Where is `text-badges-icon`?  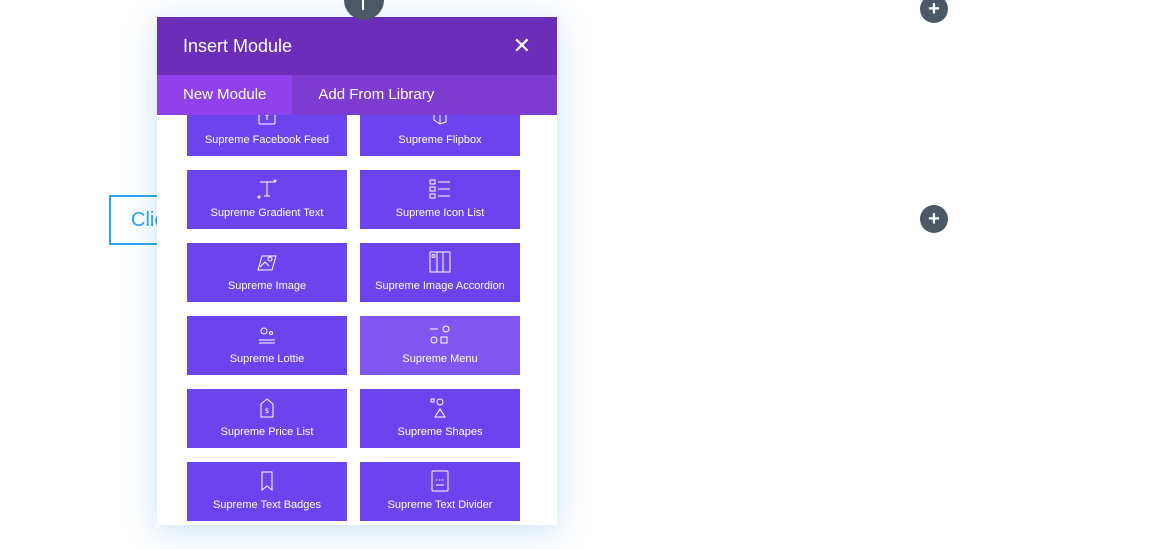
text-badges-icon is located at coordinates (267, 481).